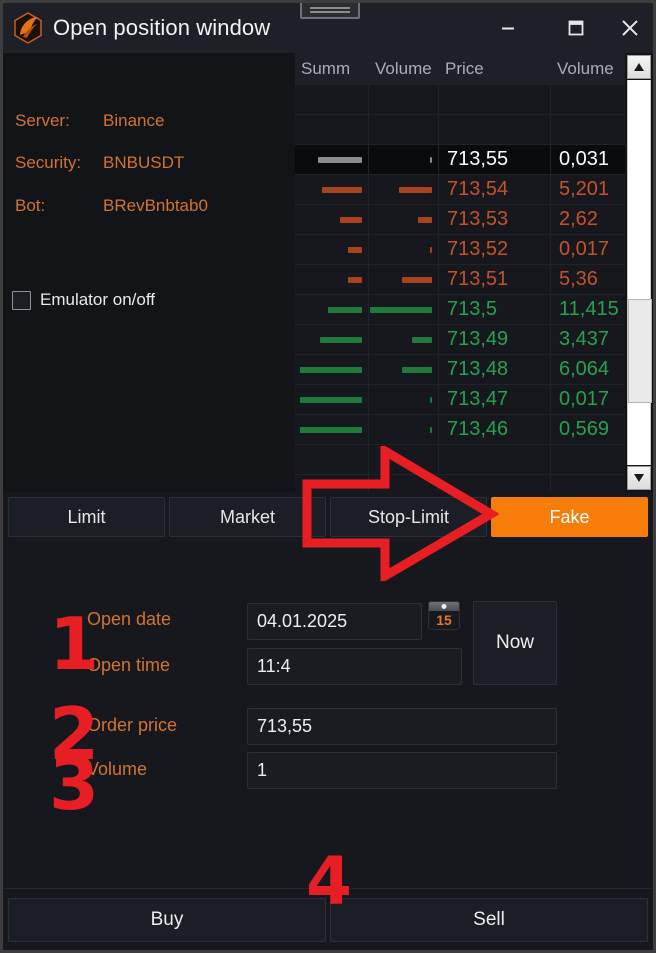  Describe the element at coordinates (167, 919) in the screenshot. I see `buy-button: Buy` at that location.